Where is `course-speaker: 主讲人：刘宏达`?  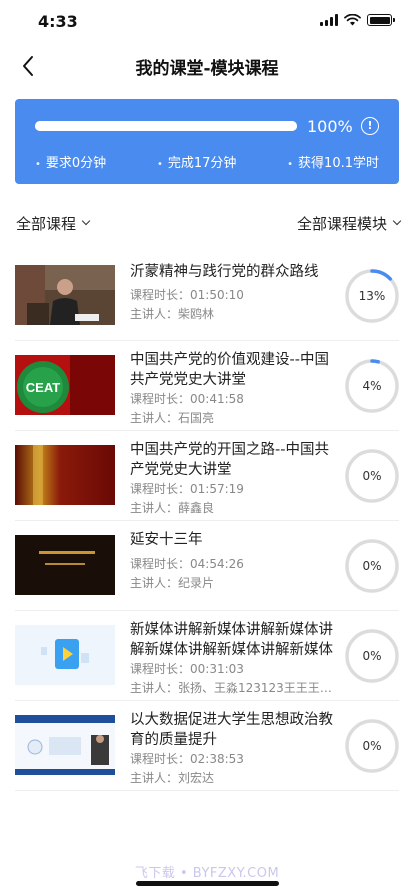
course-speaker: 主讲人：刘宏达 is located at coordinates (172, 778).